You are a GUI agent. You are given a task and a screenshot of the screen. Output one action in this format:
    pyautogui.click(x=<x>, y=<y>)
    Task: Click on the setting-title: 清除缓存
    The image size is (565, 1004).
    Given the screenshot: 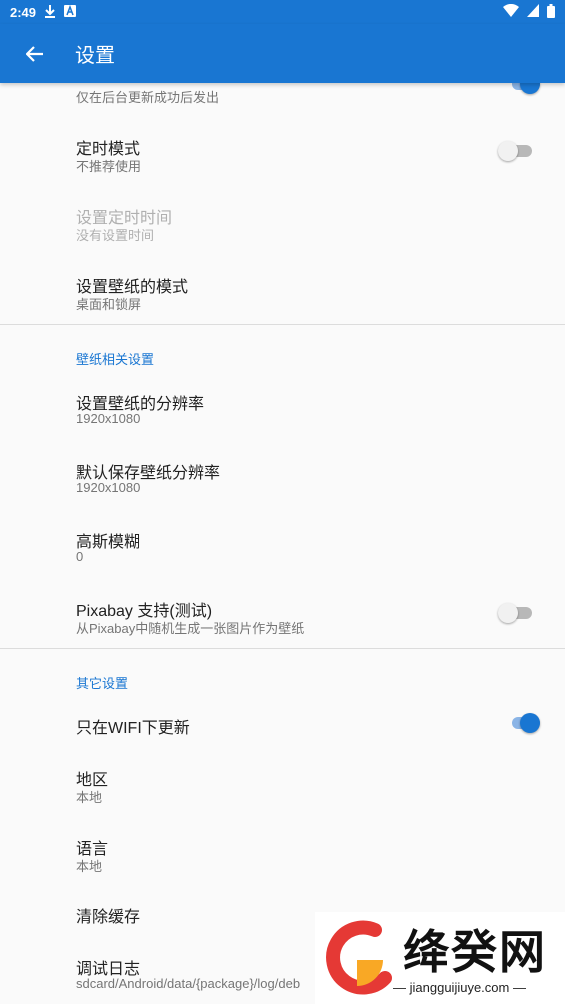 What is the action you would take?
    pyautogui.click(x=108, y=917)
    